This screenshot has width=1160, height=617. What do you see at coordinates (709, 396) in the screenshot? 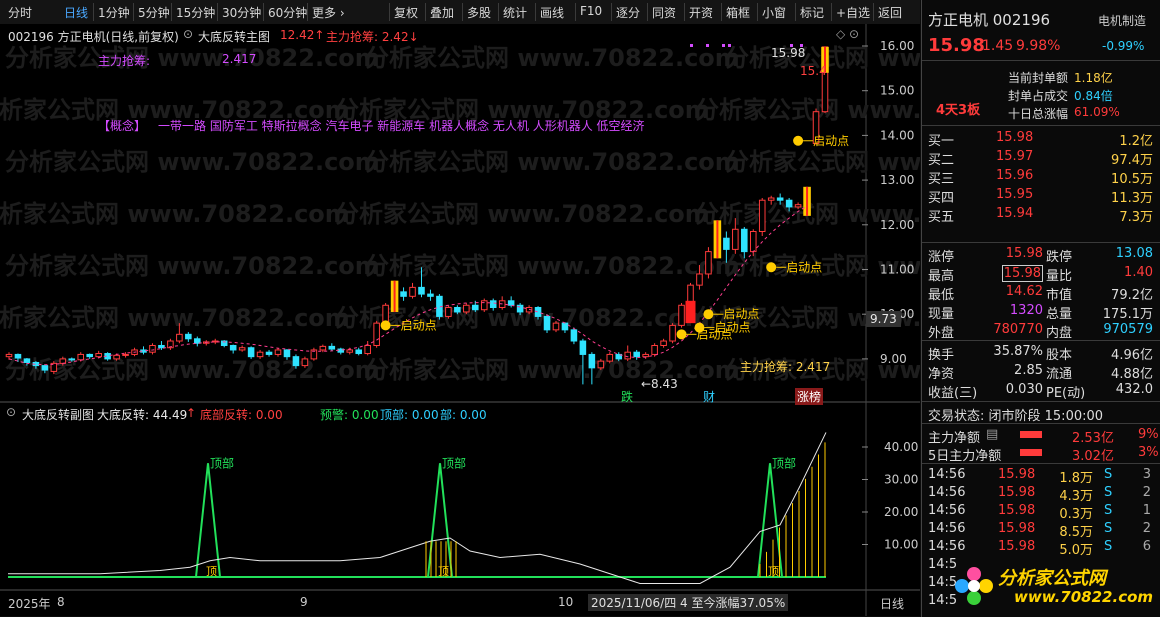
I see `event-tag-cai: 财` at bounding box center [709, 396].